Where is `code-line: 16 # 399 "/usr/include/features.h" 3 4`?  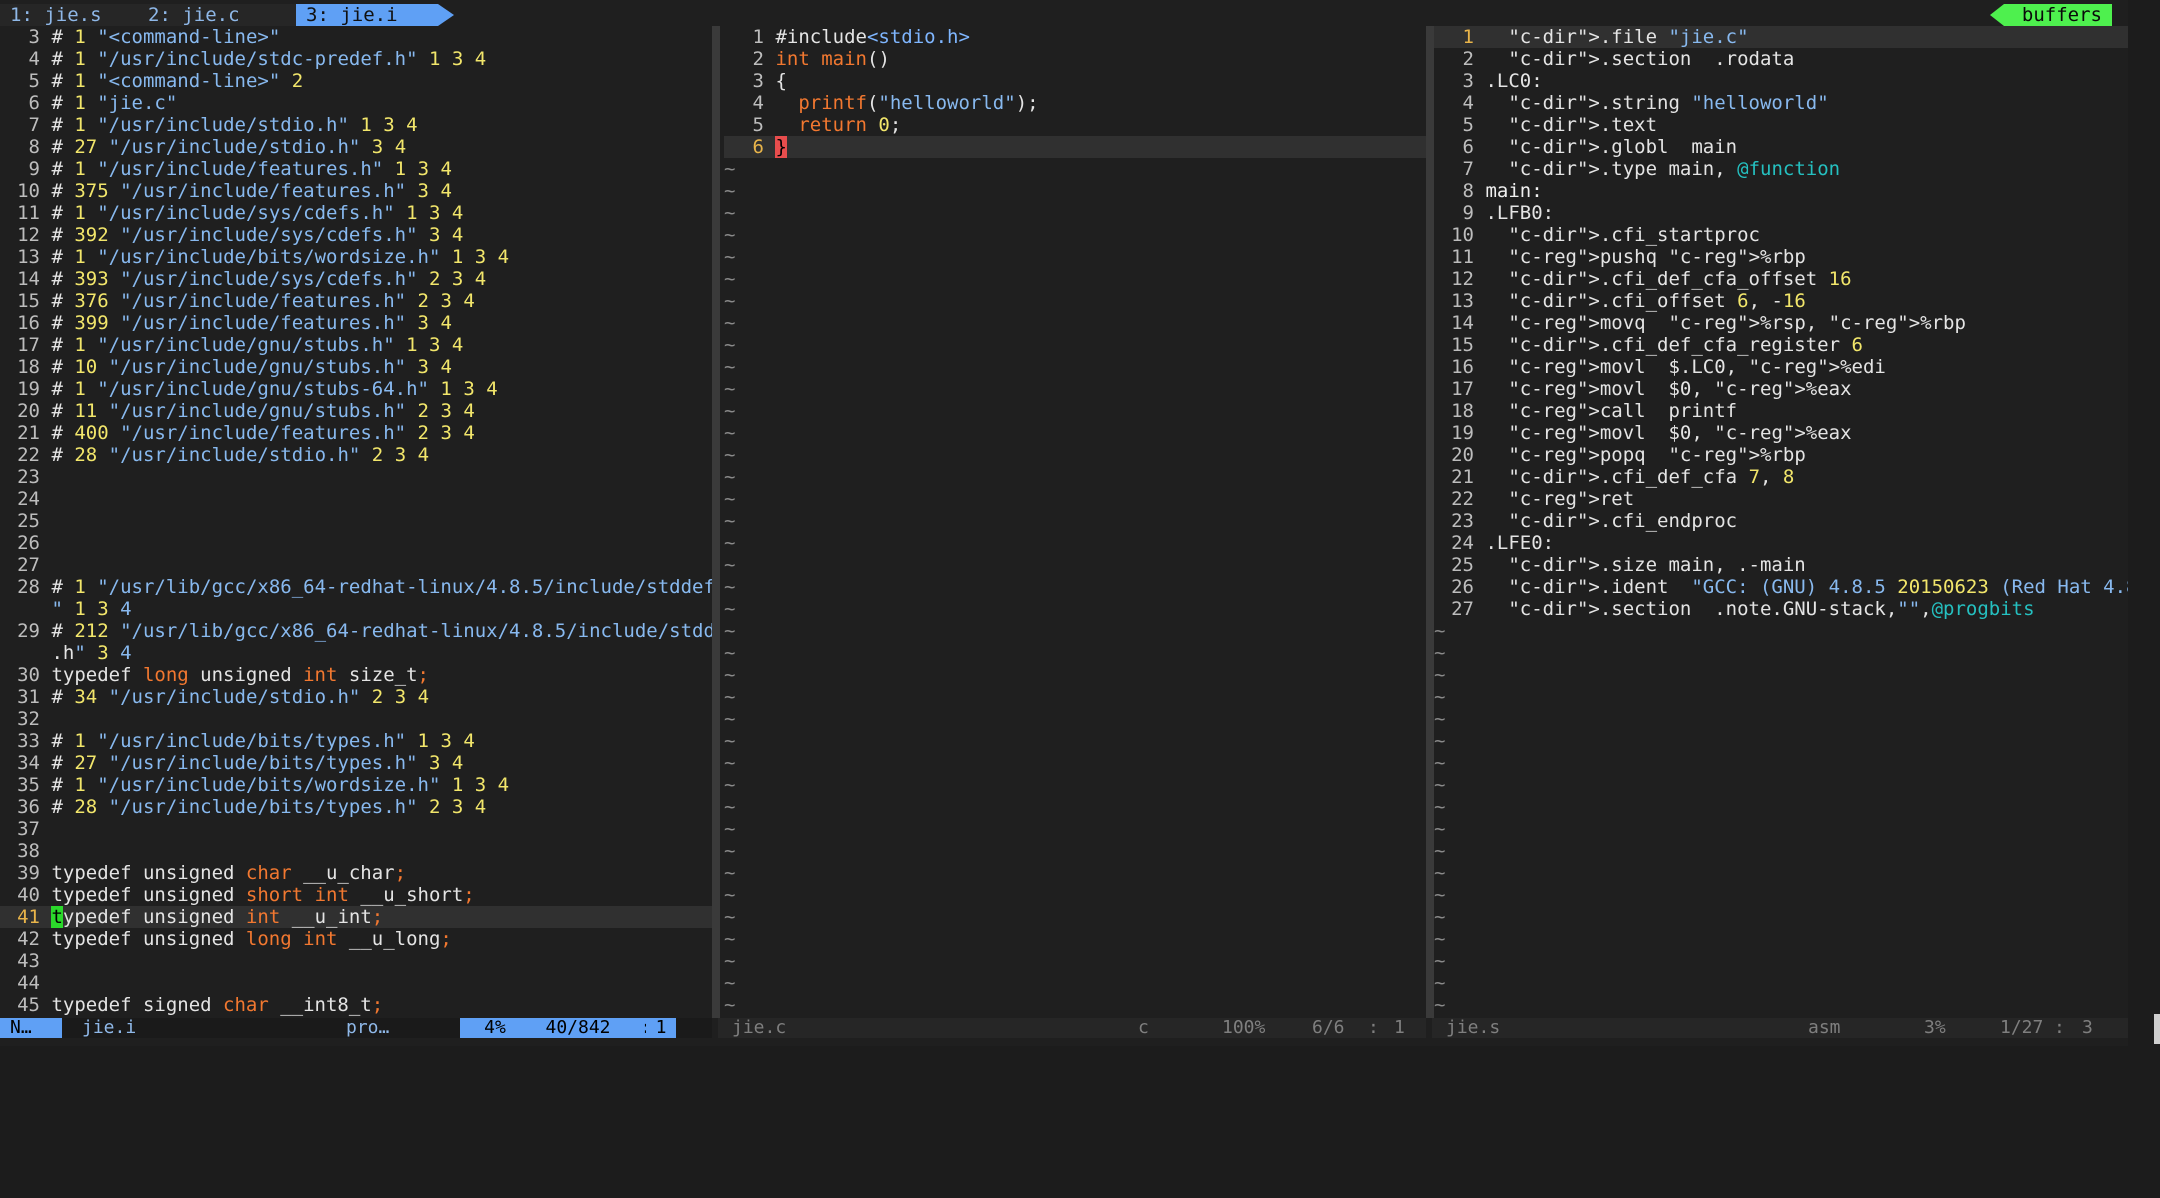 code-line: 16 # 399 "/usr/include/features.h" 3 4 is located at coordinates (356, 323).